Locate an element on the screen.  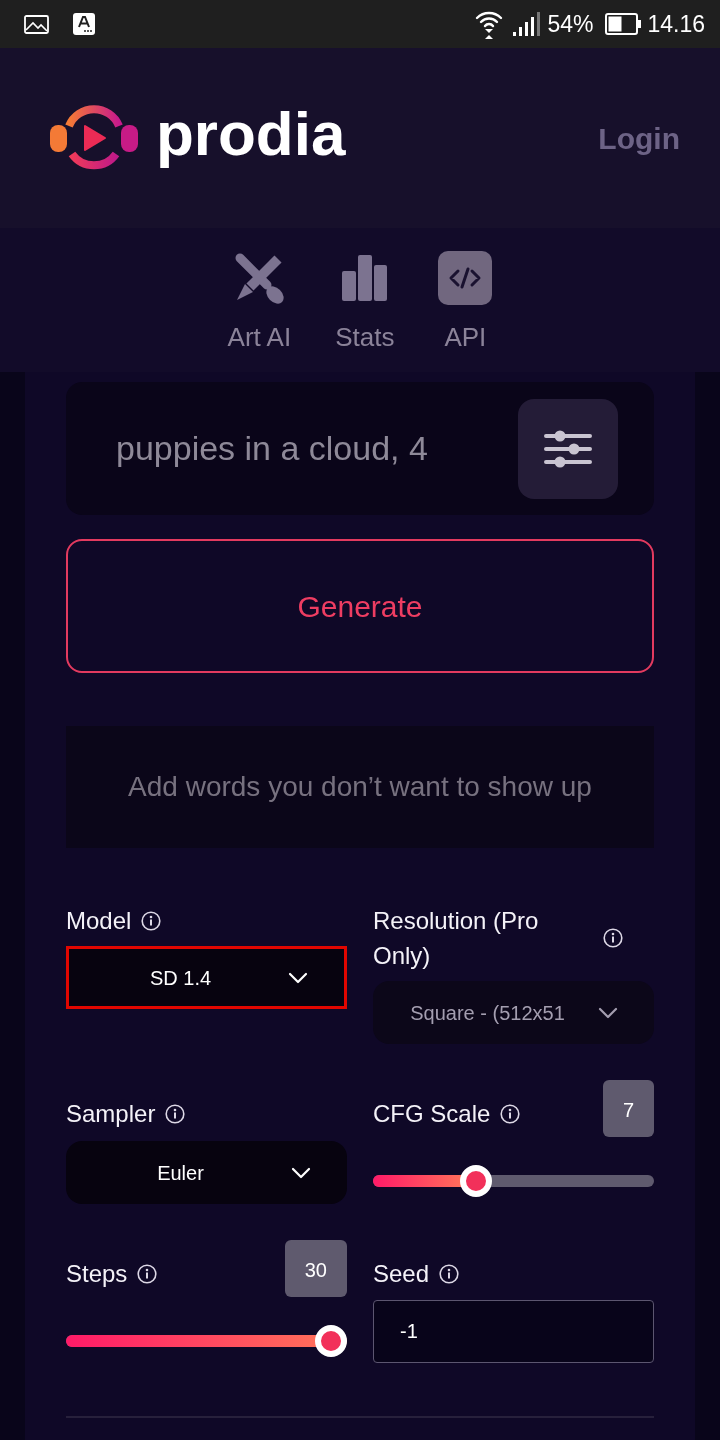
field-label: CFG Scale is located at coordinates (432, 1114).